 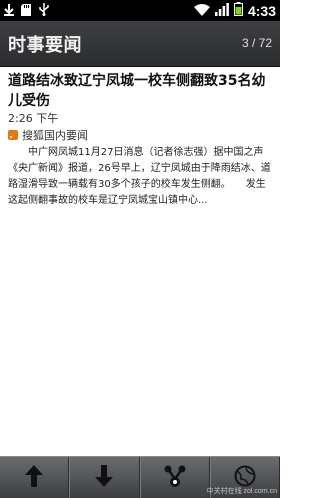 What do you see at coordinates (140, 44) in the screenshot?
I see `title-bar: 时事要闻 3 / 72` at bounding box center [140, 44].